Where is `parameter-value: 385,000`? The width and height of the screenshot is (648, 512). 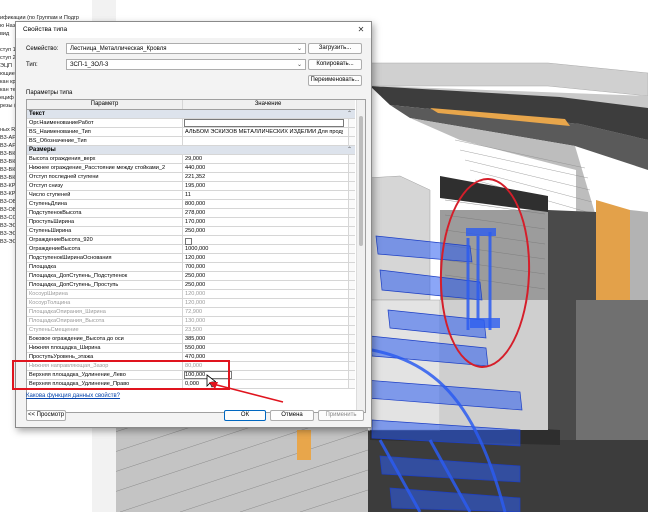
parameter-value: 385,000 is located at coordinates (264, 339).